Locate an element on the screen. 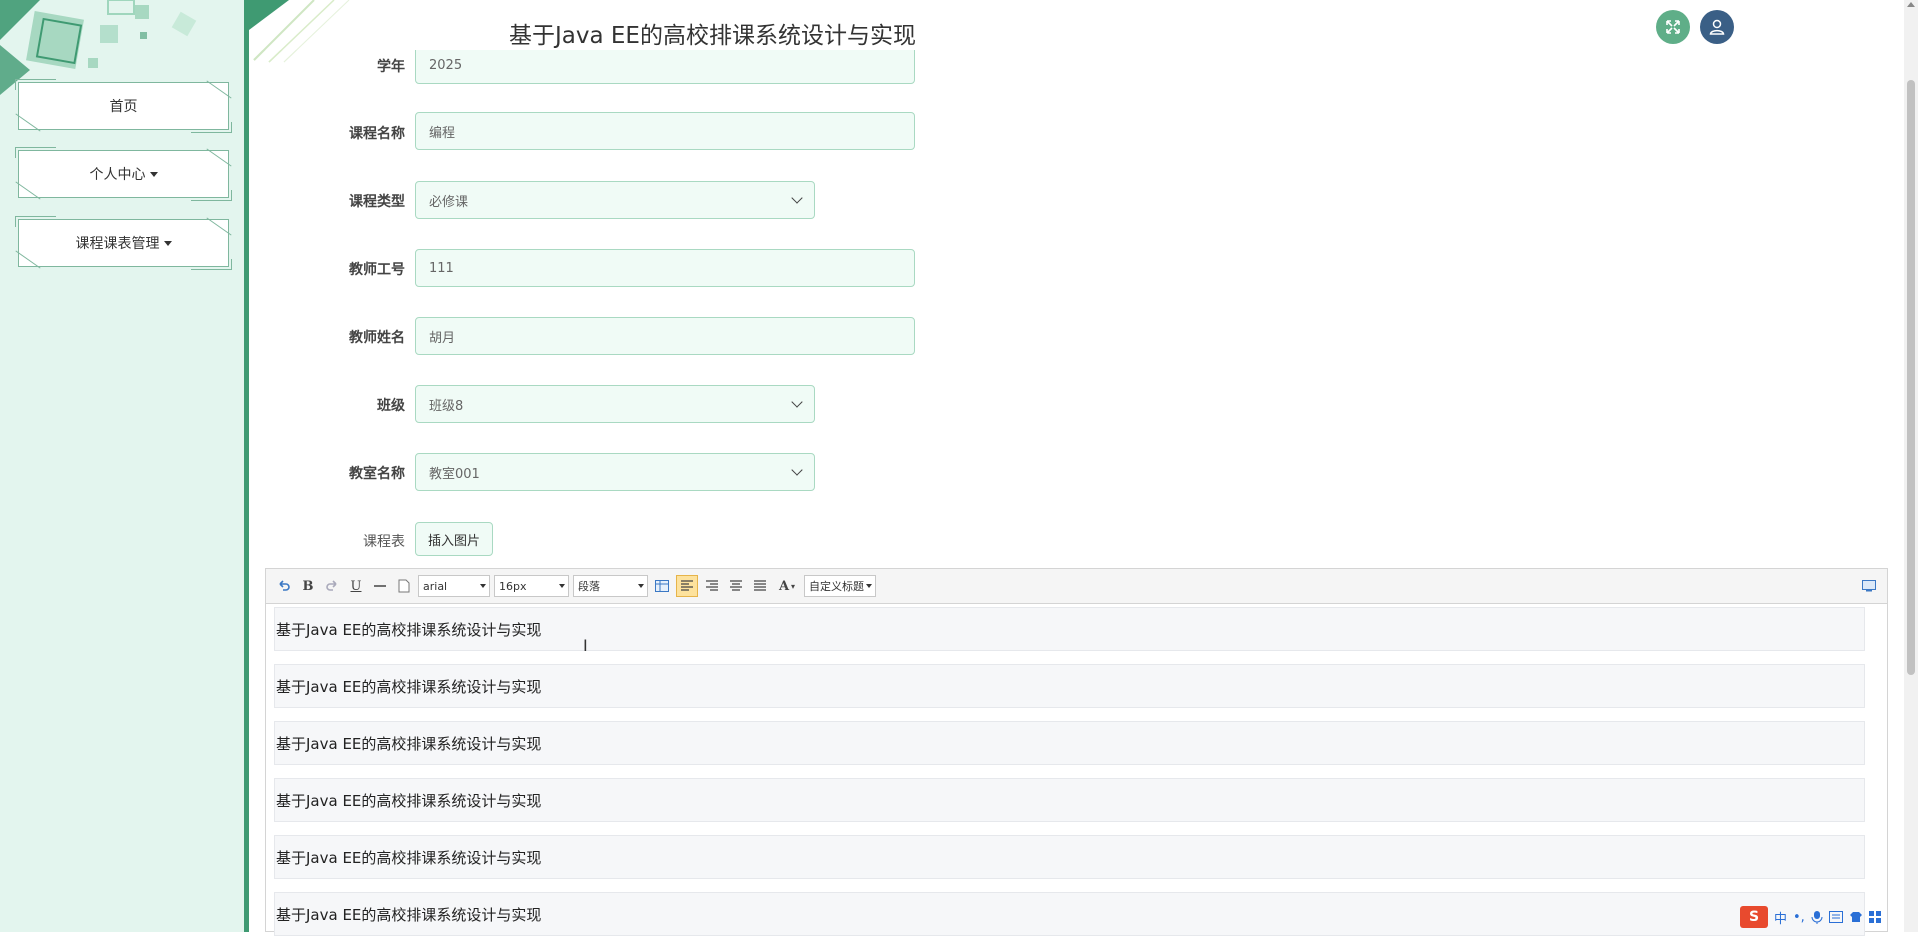 This screenshot has width=1918, height=949. class-label: 班级 is located at coordinates (391, 406).